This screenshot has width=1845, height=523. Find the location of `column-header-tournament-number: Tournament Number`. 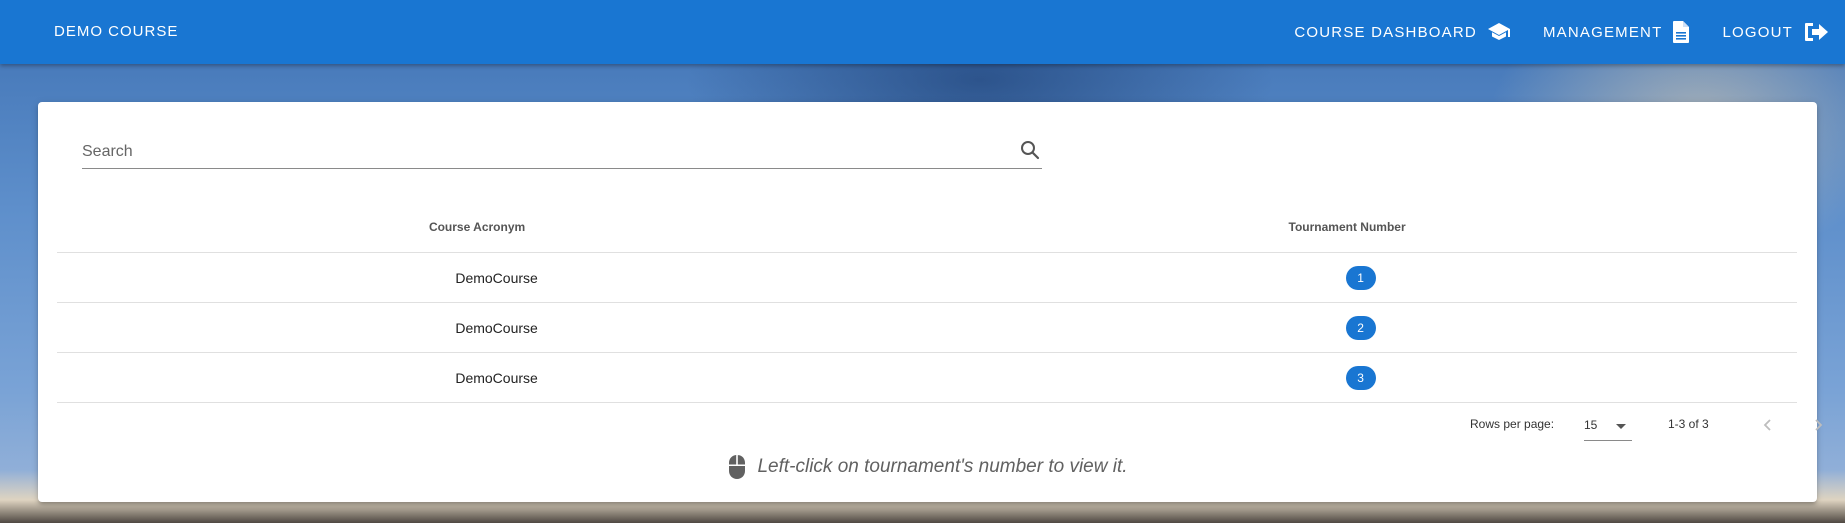

column-header-tournament-number: Tournament Number is located at coordinates (1347, 227).